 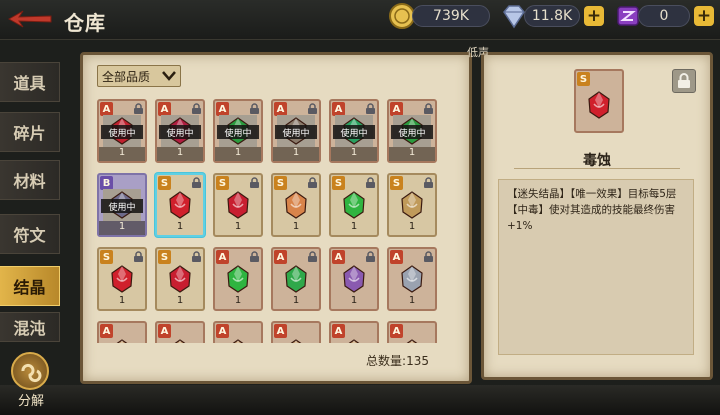 I want to click on filter-label: 全部品质, so click(x=126, y=76).